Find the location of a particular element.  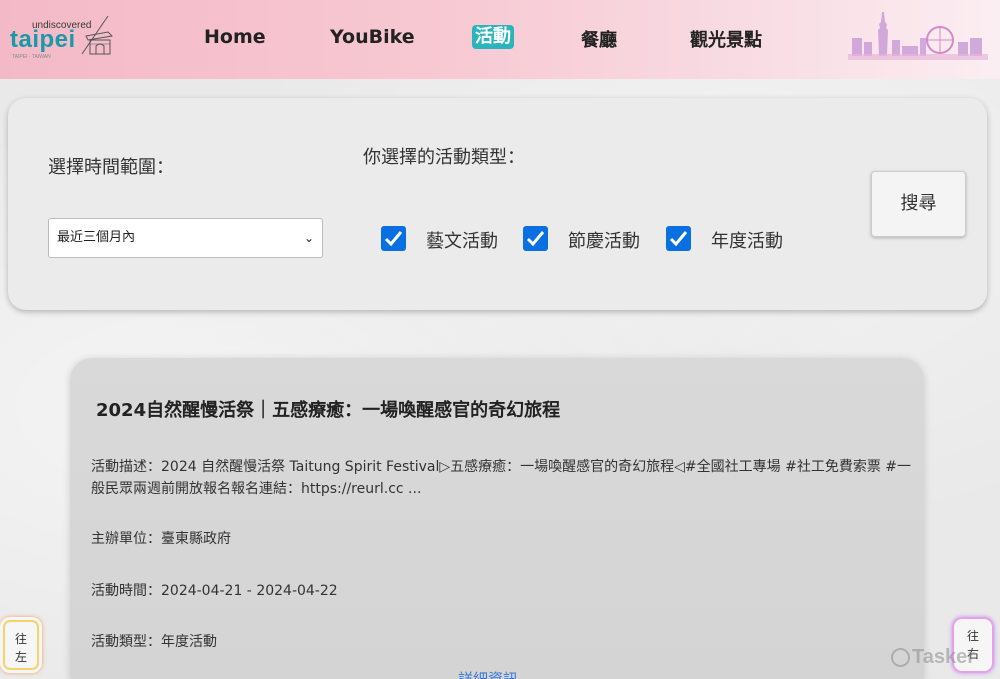

watermark: Tasker is located at coordinates (944, 657).